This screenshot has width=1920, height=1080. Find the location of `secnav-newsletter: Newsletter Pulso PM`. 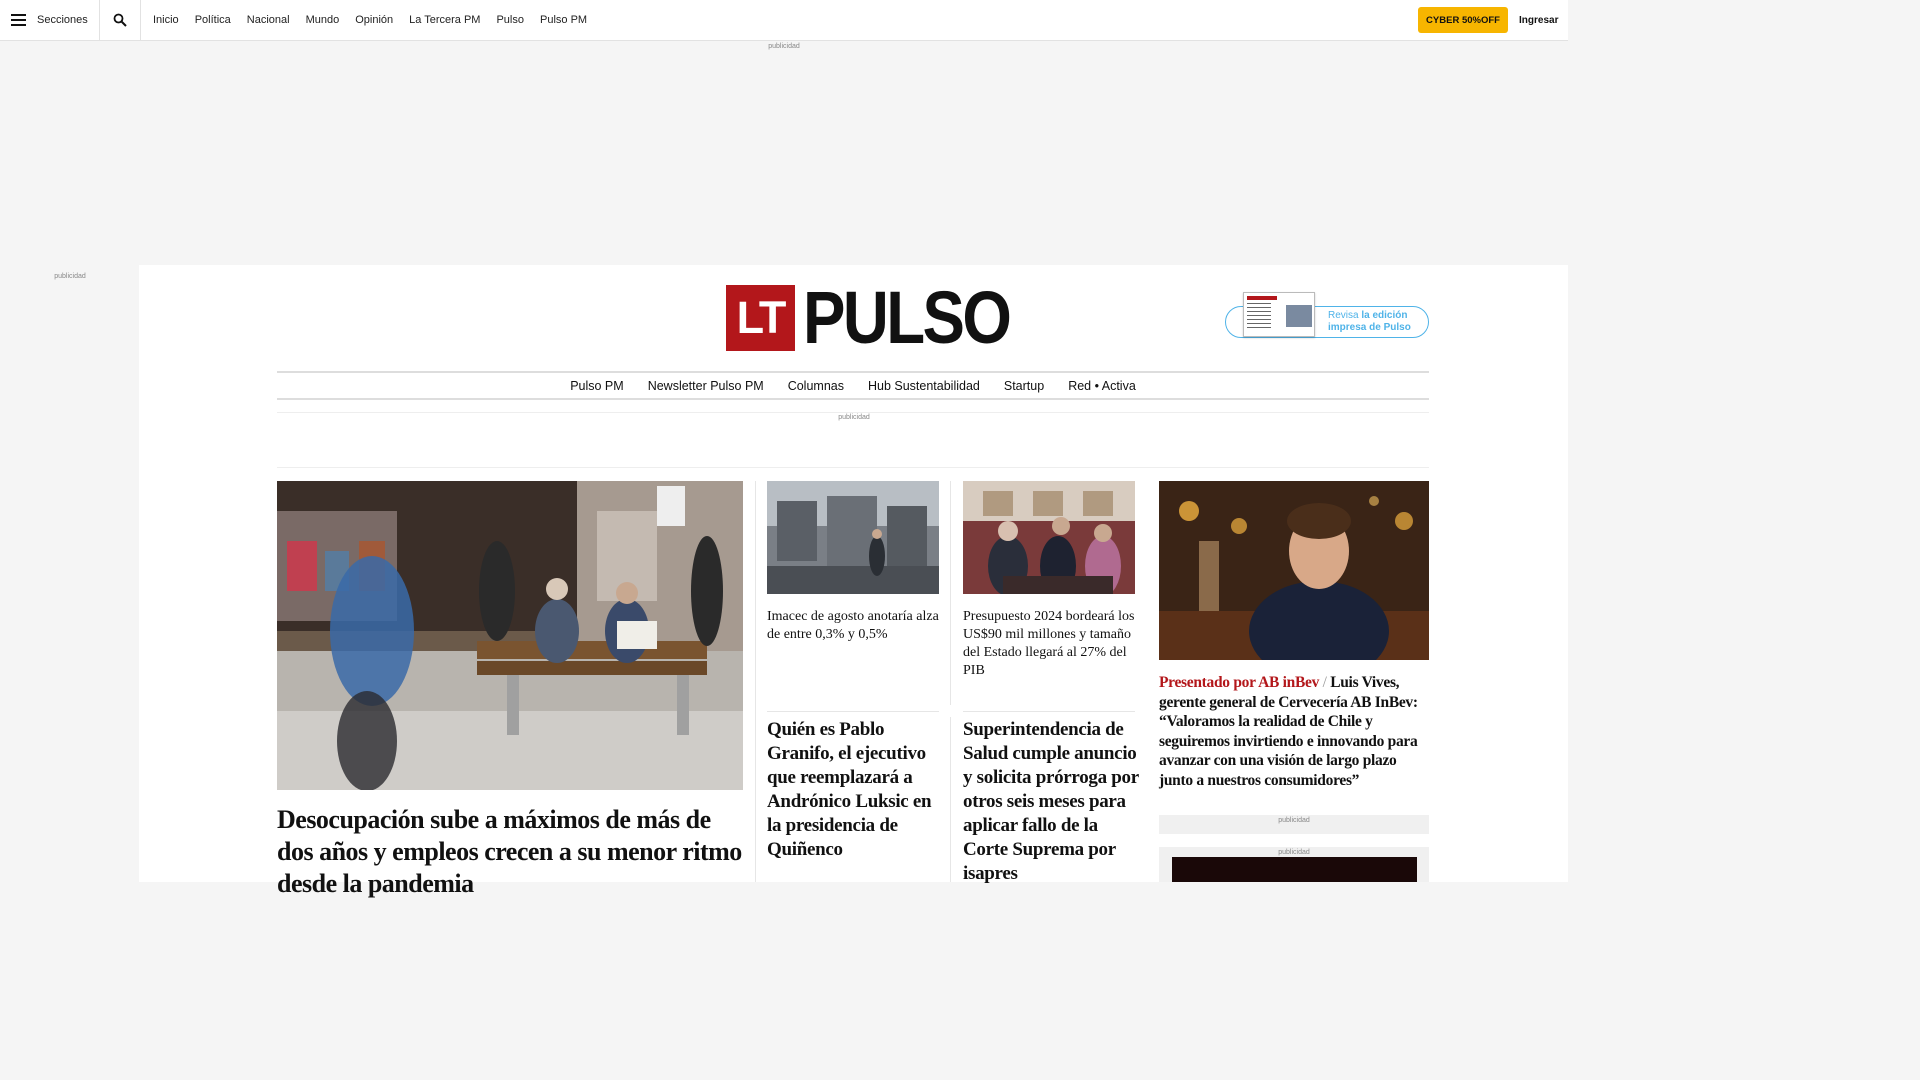

secnav-newsletter: Newsletter Pulso PM is located at coordinates (706, 386).